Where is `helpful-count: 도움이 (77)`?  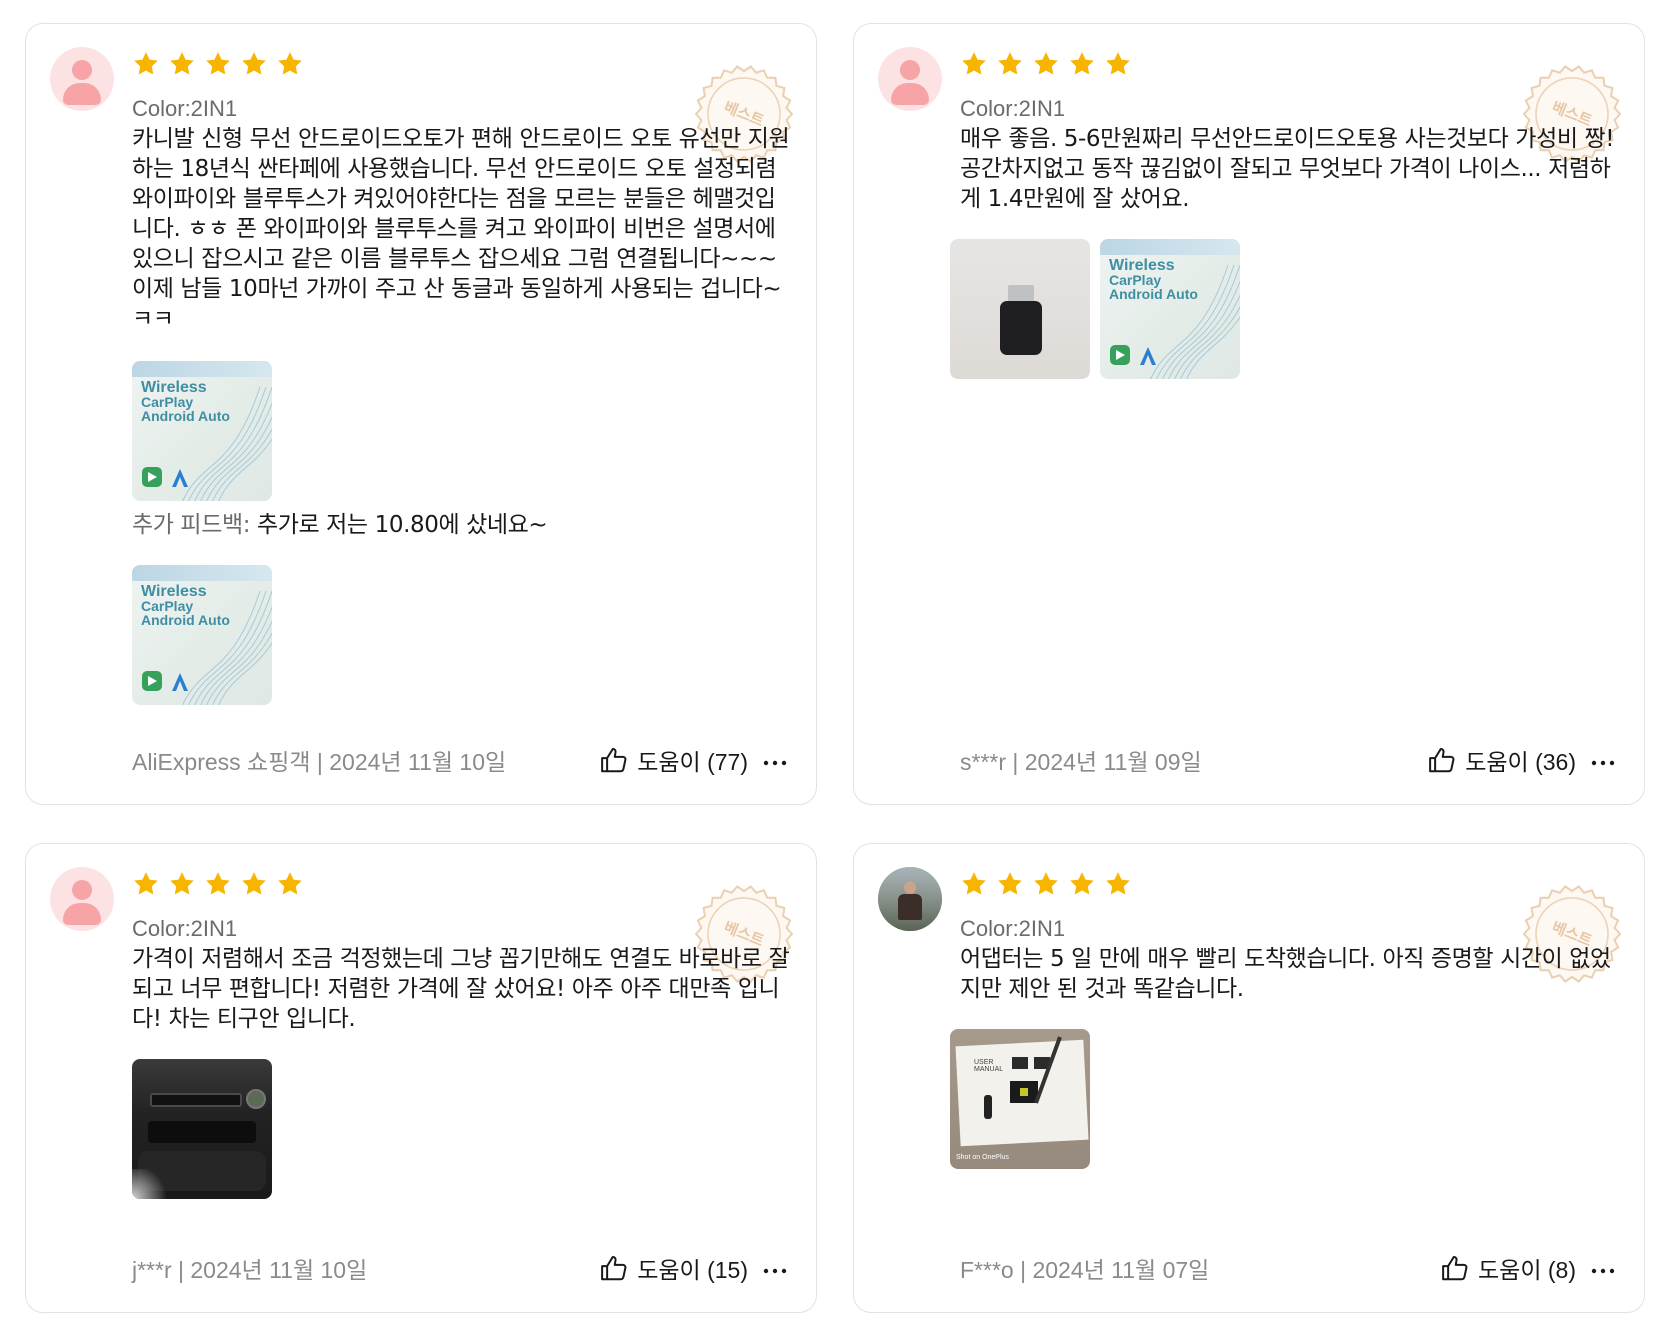 helpful-count: 도움이 (77) is located at coordinates (692, 762).